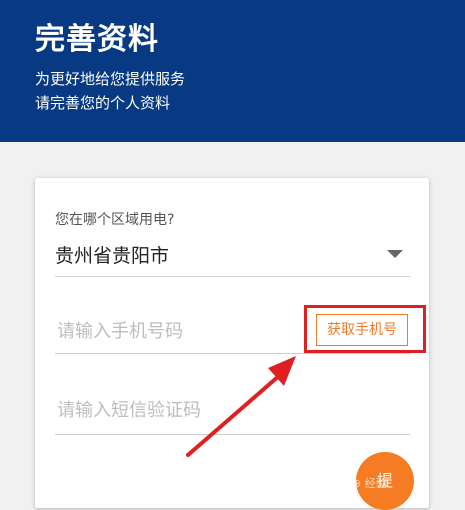 The width and height of the screenshot is (465, 510). I want to click on watermark: ⊕ 经验, so click(369, 483).